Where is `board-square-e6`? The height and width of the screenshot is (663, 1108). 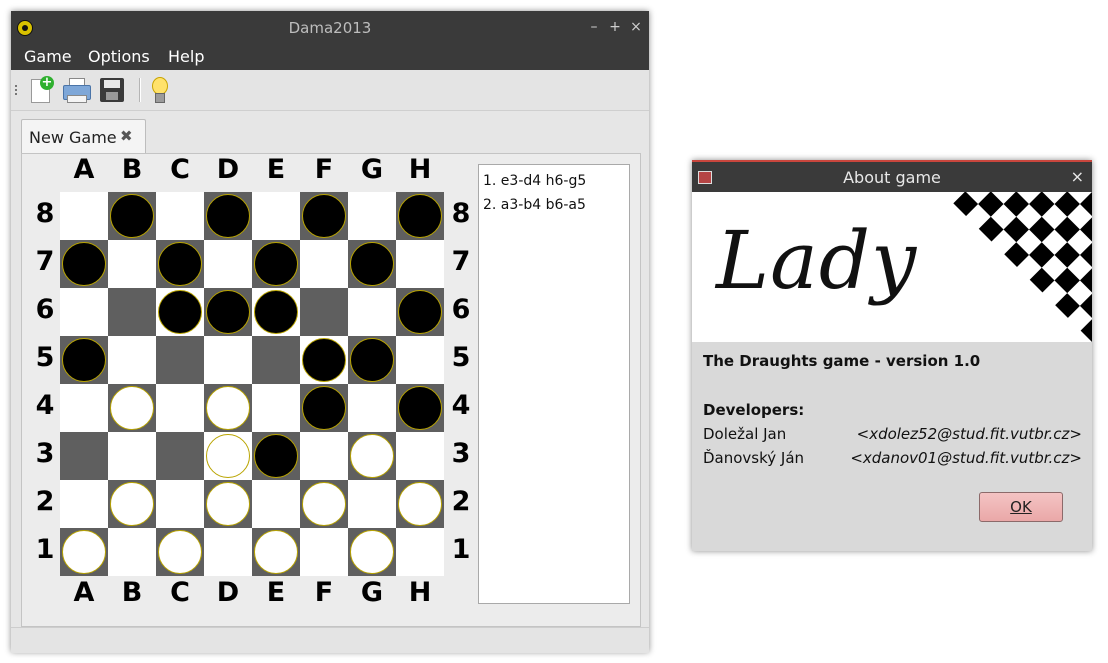
board-square-e6 is located at coordinates (276, 312).